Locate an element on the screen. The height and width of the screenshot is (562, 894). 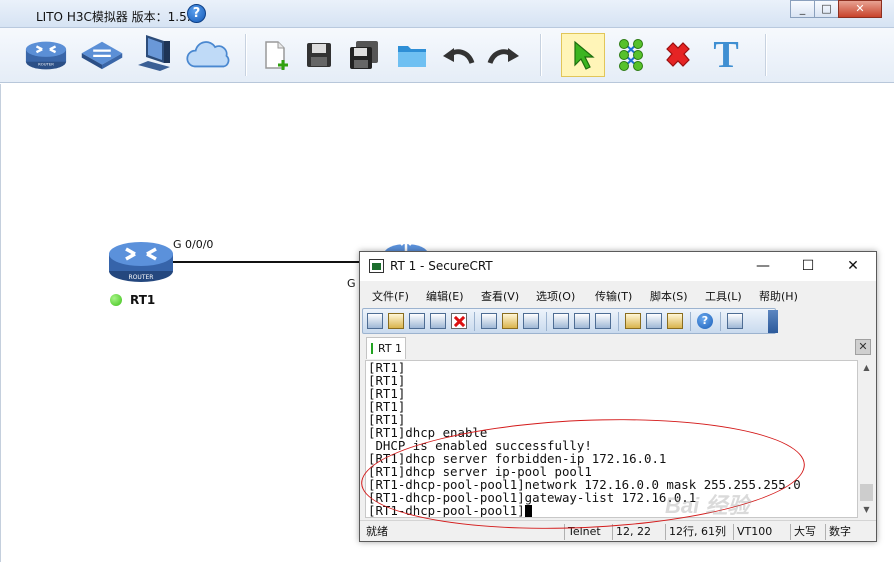
undo-button is located at coordinates (458, 55).